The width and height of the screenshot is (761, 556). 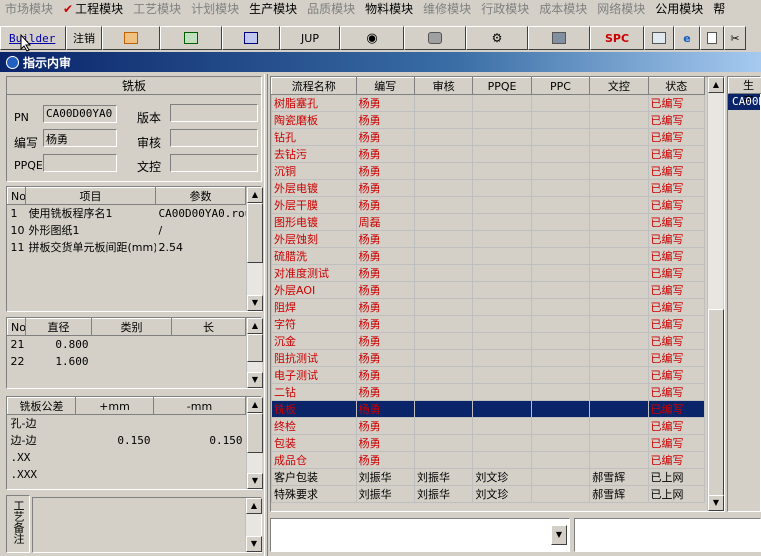 What do you see at coordinates (488, 460) in the screenshot?
I see `table-row: 成品仓 杨勇 已编写` at bounding box center [488, 460].